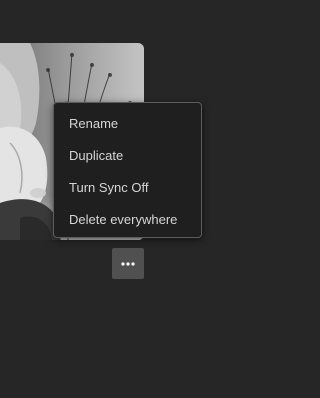 Image resolution: width=320 pixels, height=398 pixels. What do you see at coordinates (127, 220) in the screenshot?
I see `delete-everywhere-menu-item: Delete everywhere` at bounding box center [127, 220].